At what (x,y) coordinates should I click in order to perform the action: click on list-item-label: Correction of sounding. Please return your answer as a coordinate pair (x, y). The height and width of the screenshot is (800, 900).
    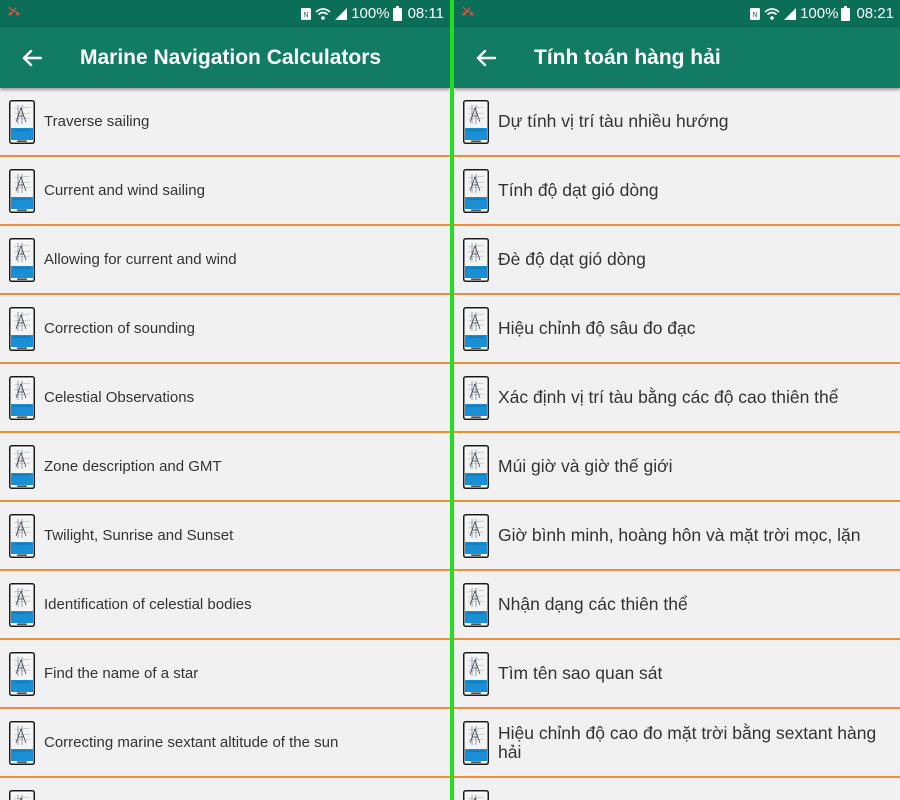
    Looking at the image, I should click on (119, 328).